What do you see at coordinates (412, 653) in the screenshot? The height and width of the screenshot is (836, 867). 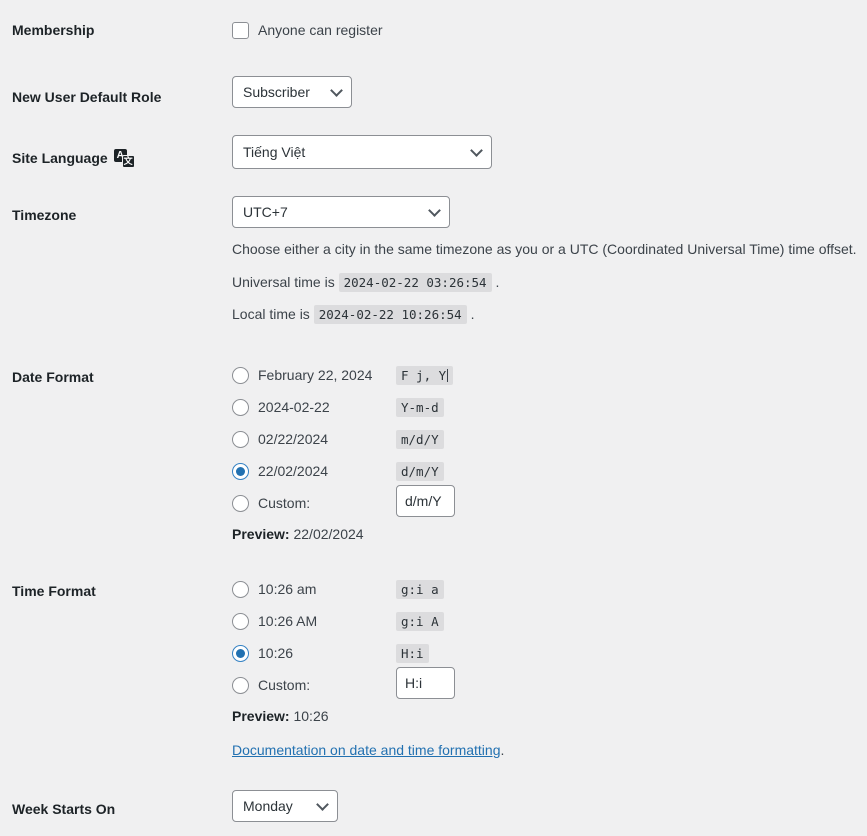 I see `time-format-code-2: H:i` at bounding box center [412, 653].